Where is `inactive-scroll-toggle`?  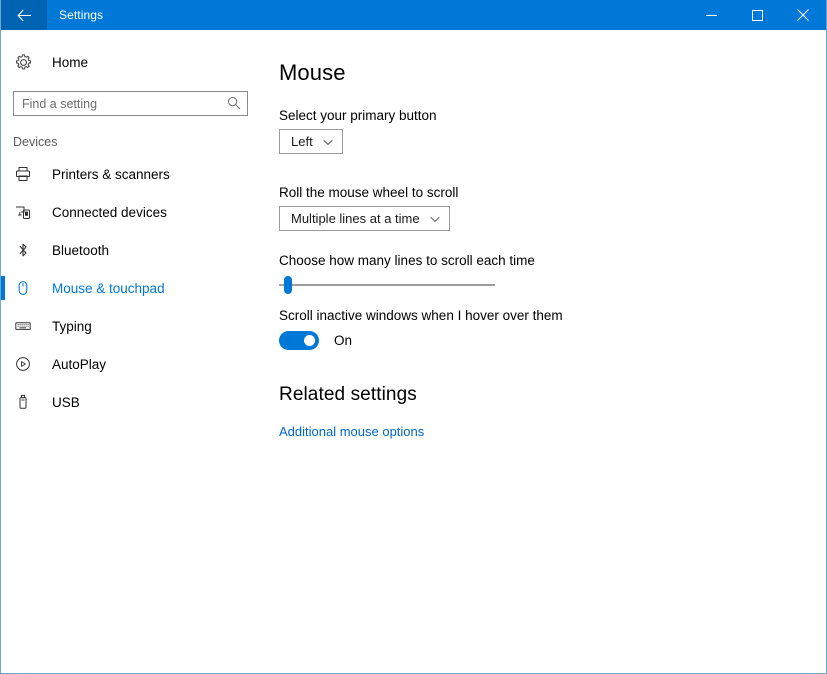
inactive-scroll-toggle is located at coordinates (299, 340).